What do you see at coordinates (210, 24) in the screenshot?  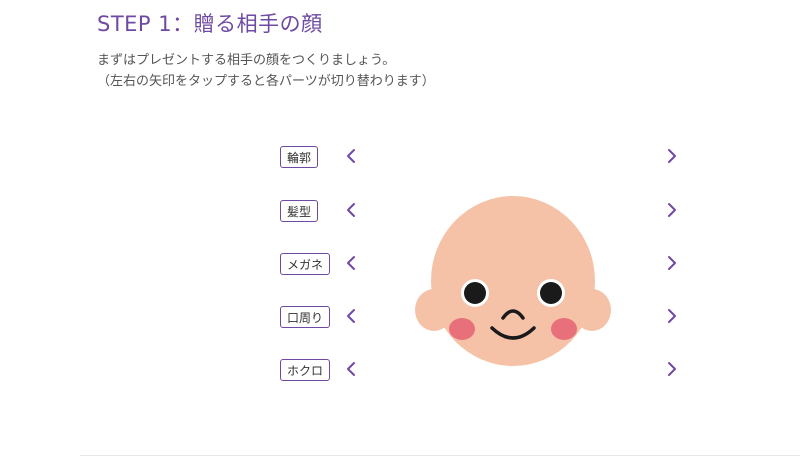 I see `step-title: STEP 1：贈る相手の顔` at bounding box center [210, 24].